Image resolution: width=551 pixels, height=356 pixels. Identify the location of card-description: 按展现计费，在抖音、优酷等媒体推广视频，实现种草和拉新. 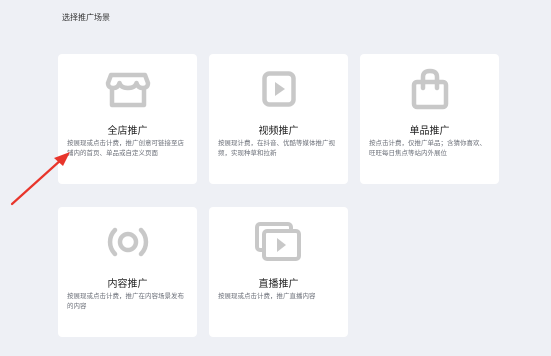
(276, 148).